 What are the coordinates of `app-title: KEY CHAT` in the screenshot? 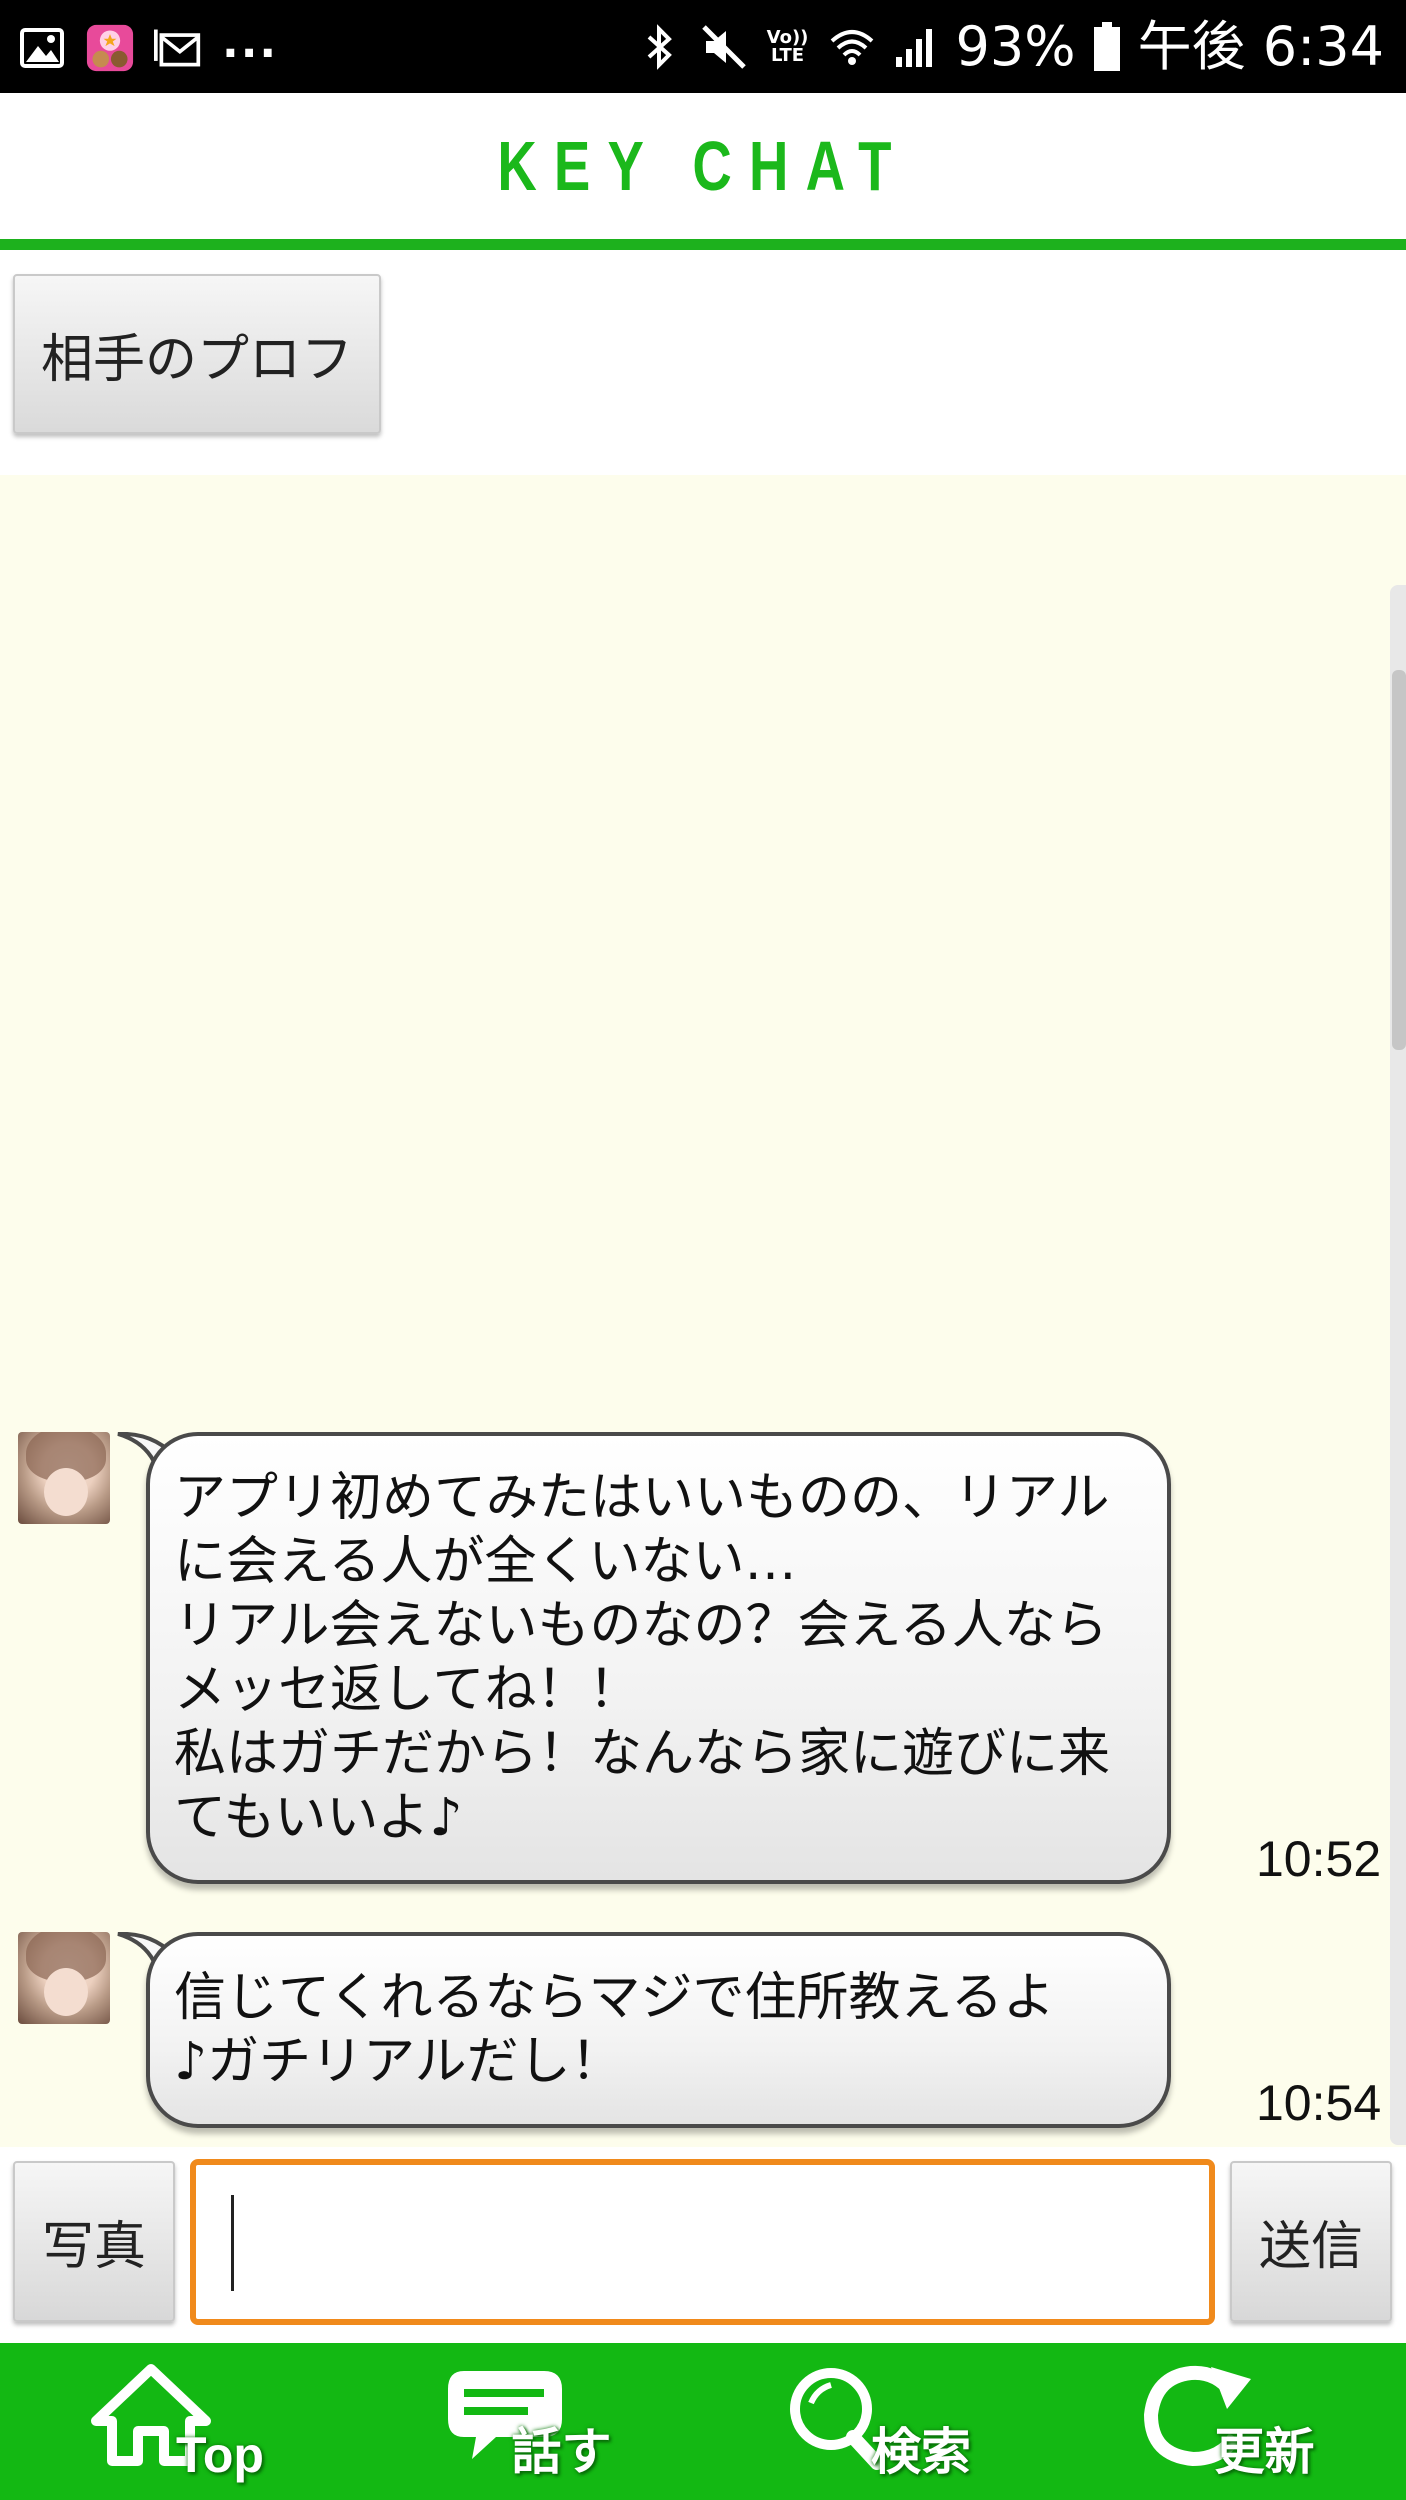 It's located at (703, 166).